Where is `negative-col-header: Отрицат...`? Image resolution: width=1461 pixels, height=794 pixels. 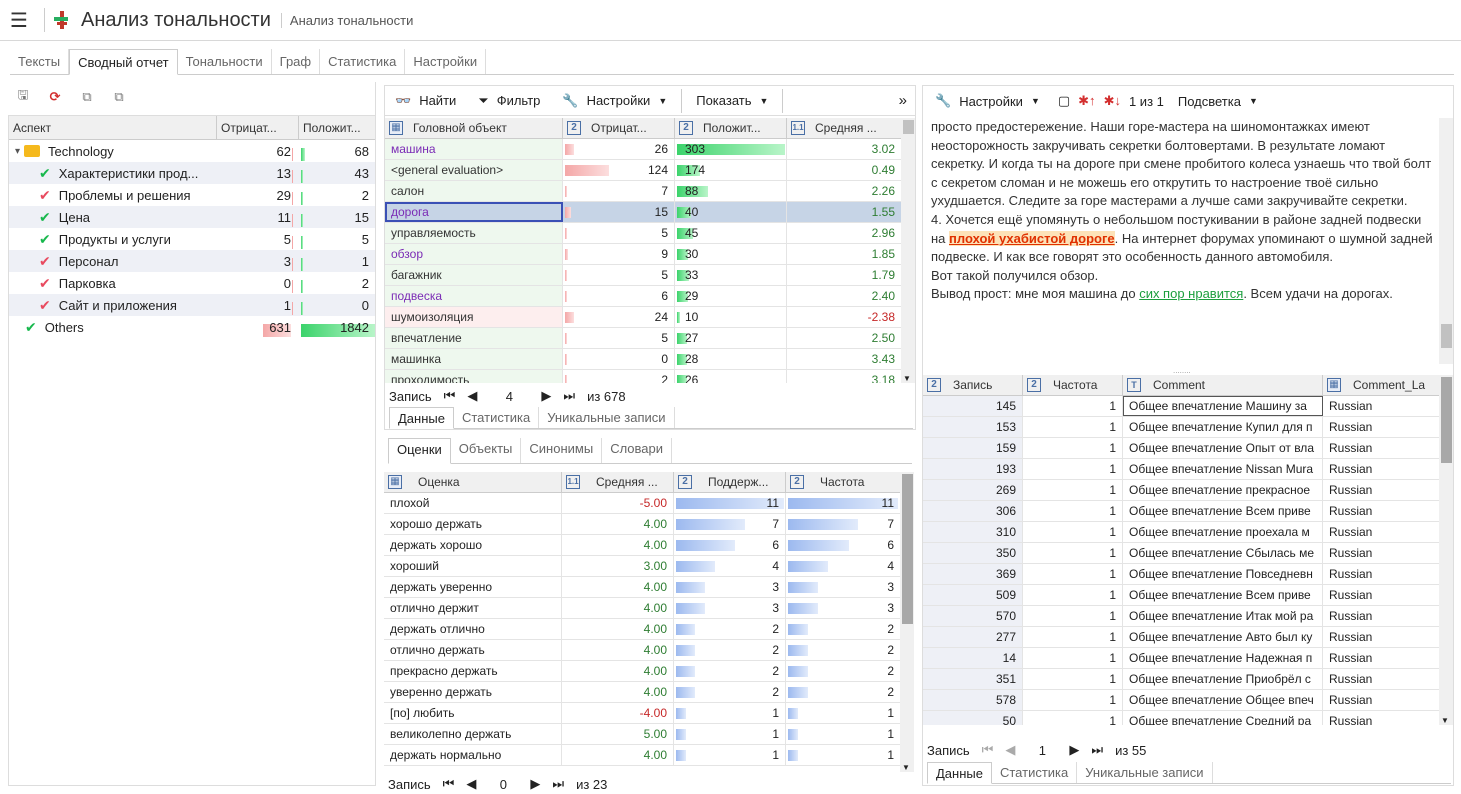
negative-col-header: Отрицат... is located at coordinates (258, 127).